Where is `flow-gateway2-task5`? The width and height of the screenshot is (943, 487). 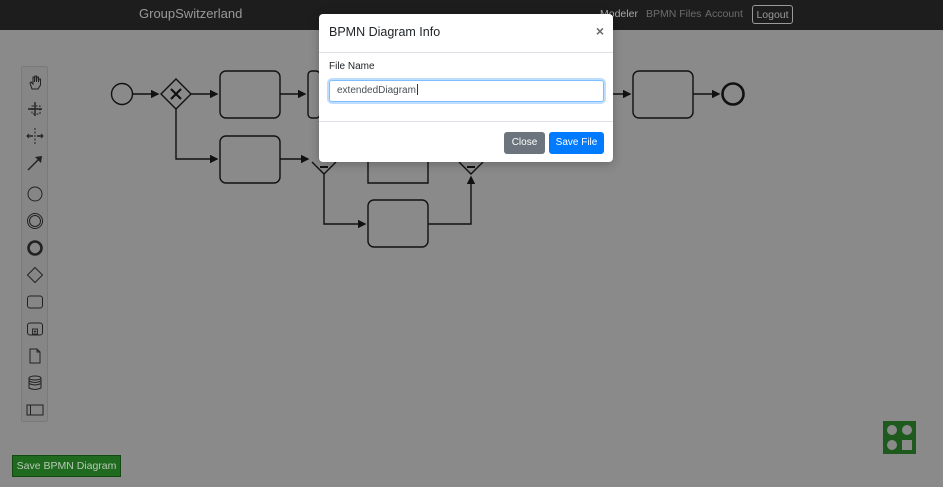 flow-gateway2-task5 is located at coordinates (345, 201).